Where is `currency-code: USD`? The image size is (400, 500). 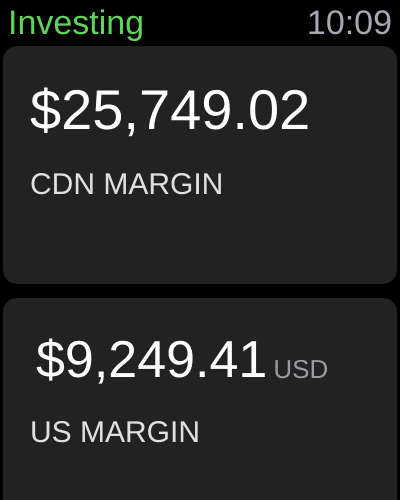 currency-code: USD is located at coordinates (300, 369).